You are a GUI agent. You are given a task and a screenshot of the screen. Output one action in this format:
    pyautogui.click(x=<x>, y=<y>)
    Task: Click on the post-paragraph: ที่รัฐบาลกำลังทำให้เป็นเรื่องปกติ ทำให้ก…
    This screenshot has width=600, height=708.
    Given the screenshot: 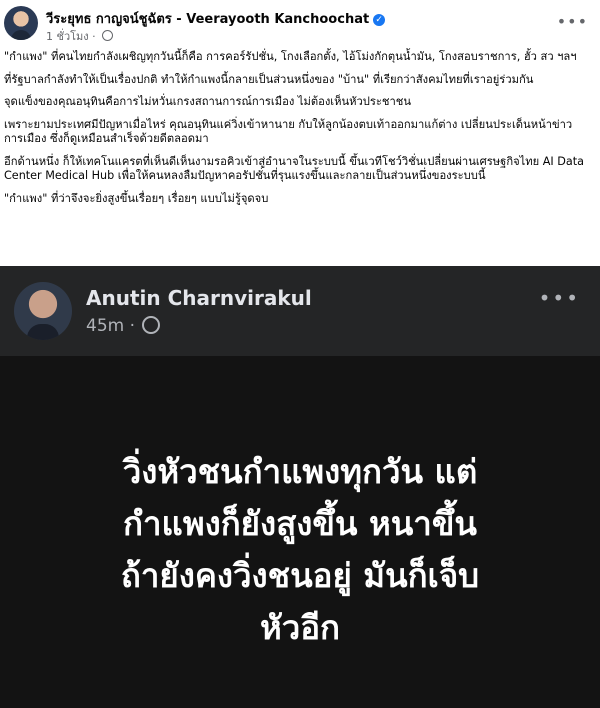 What is the action you would take?
    pyautogui.click(x=269, y=79)
    